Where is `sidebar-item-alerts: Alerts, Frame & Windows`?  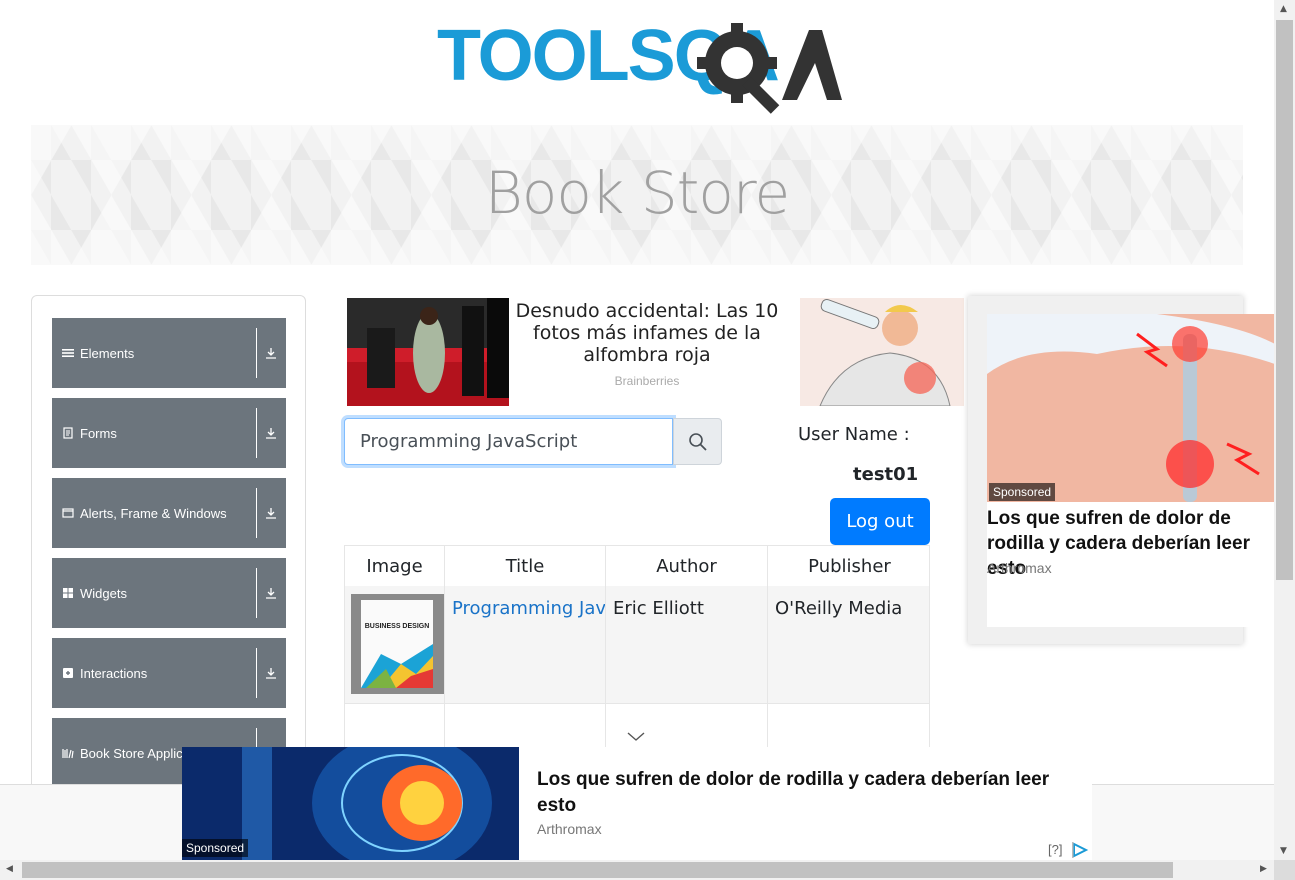
sidebar-item-alerts: Alerts, Frame & Windows is located at coordinates (169, 513).